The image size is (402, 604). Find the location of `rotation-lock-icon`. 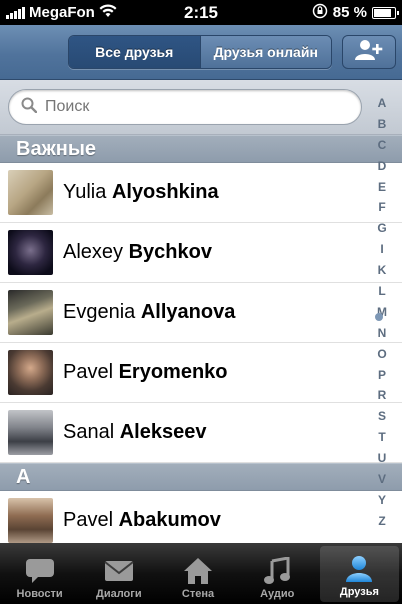

rotation-lock-icon is located at coordinates (320, 13).